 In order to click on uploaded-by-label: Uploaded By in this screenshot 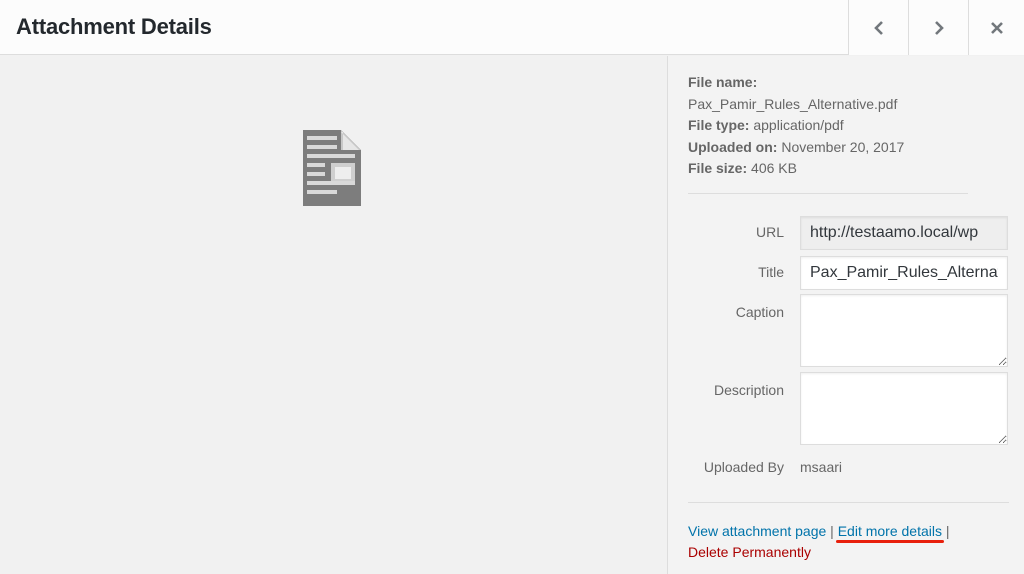, I will do `click(743, 467)`.